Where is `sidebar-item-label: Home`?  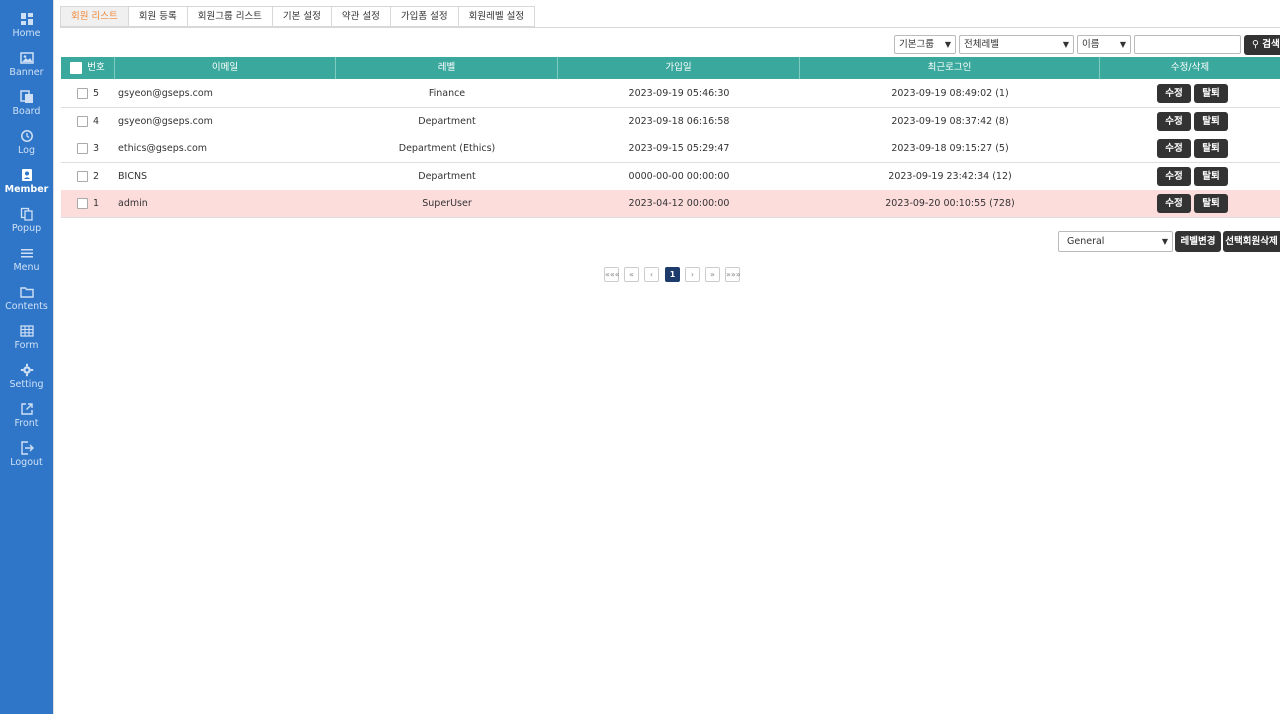
sidebar-item-label: Home is located at coordinates (26, 33).